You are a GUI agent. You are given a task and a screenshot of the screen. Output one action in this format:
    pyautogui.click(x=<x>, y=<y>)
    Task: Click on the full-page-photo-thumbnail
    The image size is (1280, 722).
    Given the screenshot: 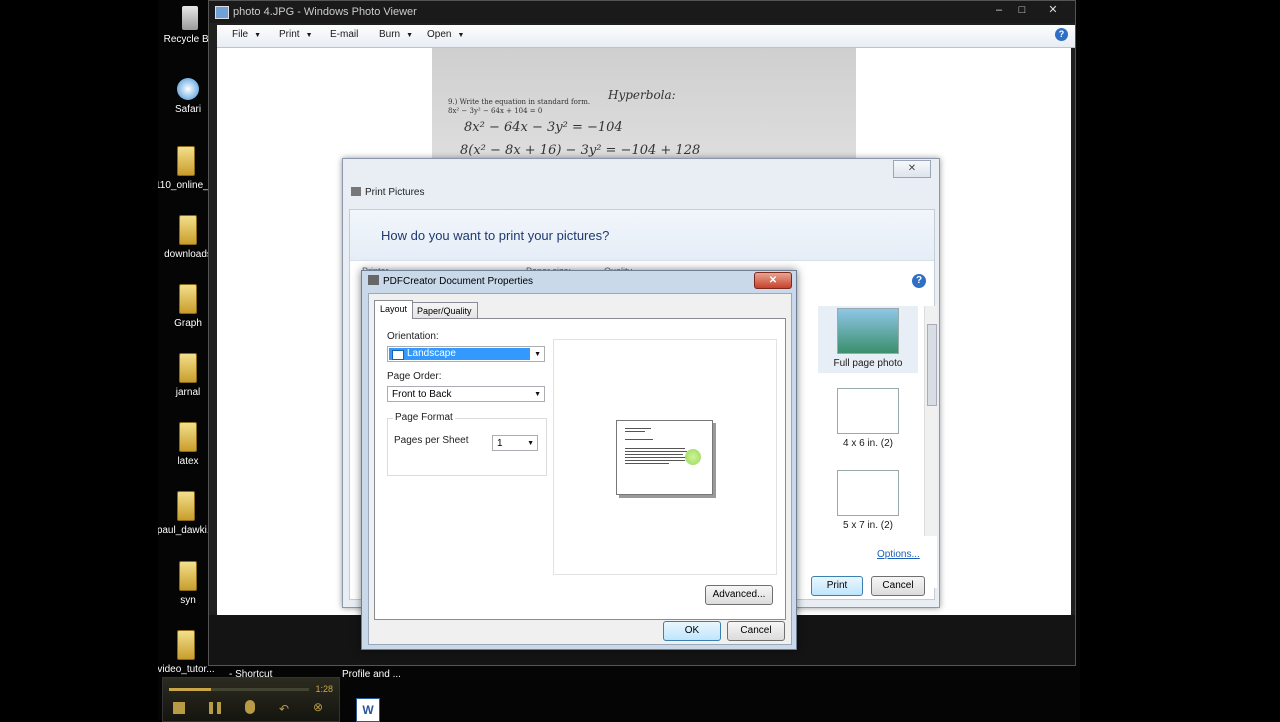 What is the action you would take?
    pyautogui.click(x=868, y=331)
    